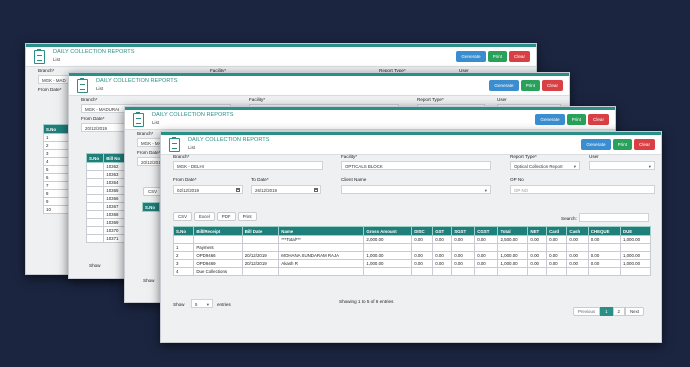 Image resolution: width=690 pixels, height=367 pixels. I want to click on print-export-button: Print, so click(247, 216).